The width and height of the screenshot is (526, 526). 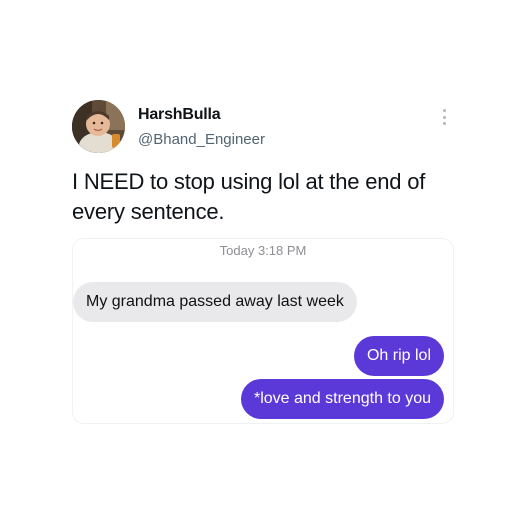 I want to click on user-handle: @Bhand_Engineer, so click(x=201, y=139).